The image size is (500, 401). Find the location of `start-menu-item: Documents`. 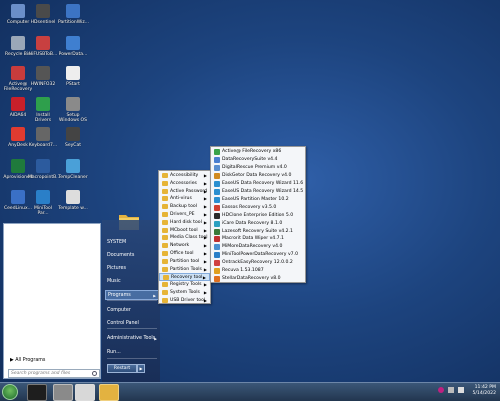

start-menu-item: Documents is located at coordinates (132, 256).